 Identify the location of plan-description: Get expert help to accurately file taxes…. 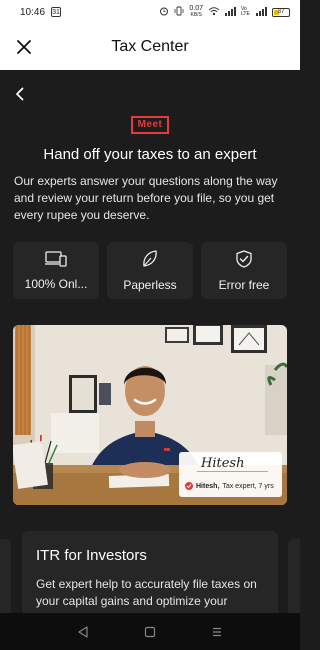
(146, 592).